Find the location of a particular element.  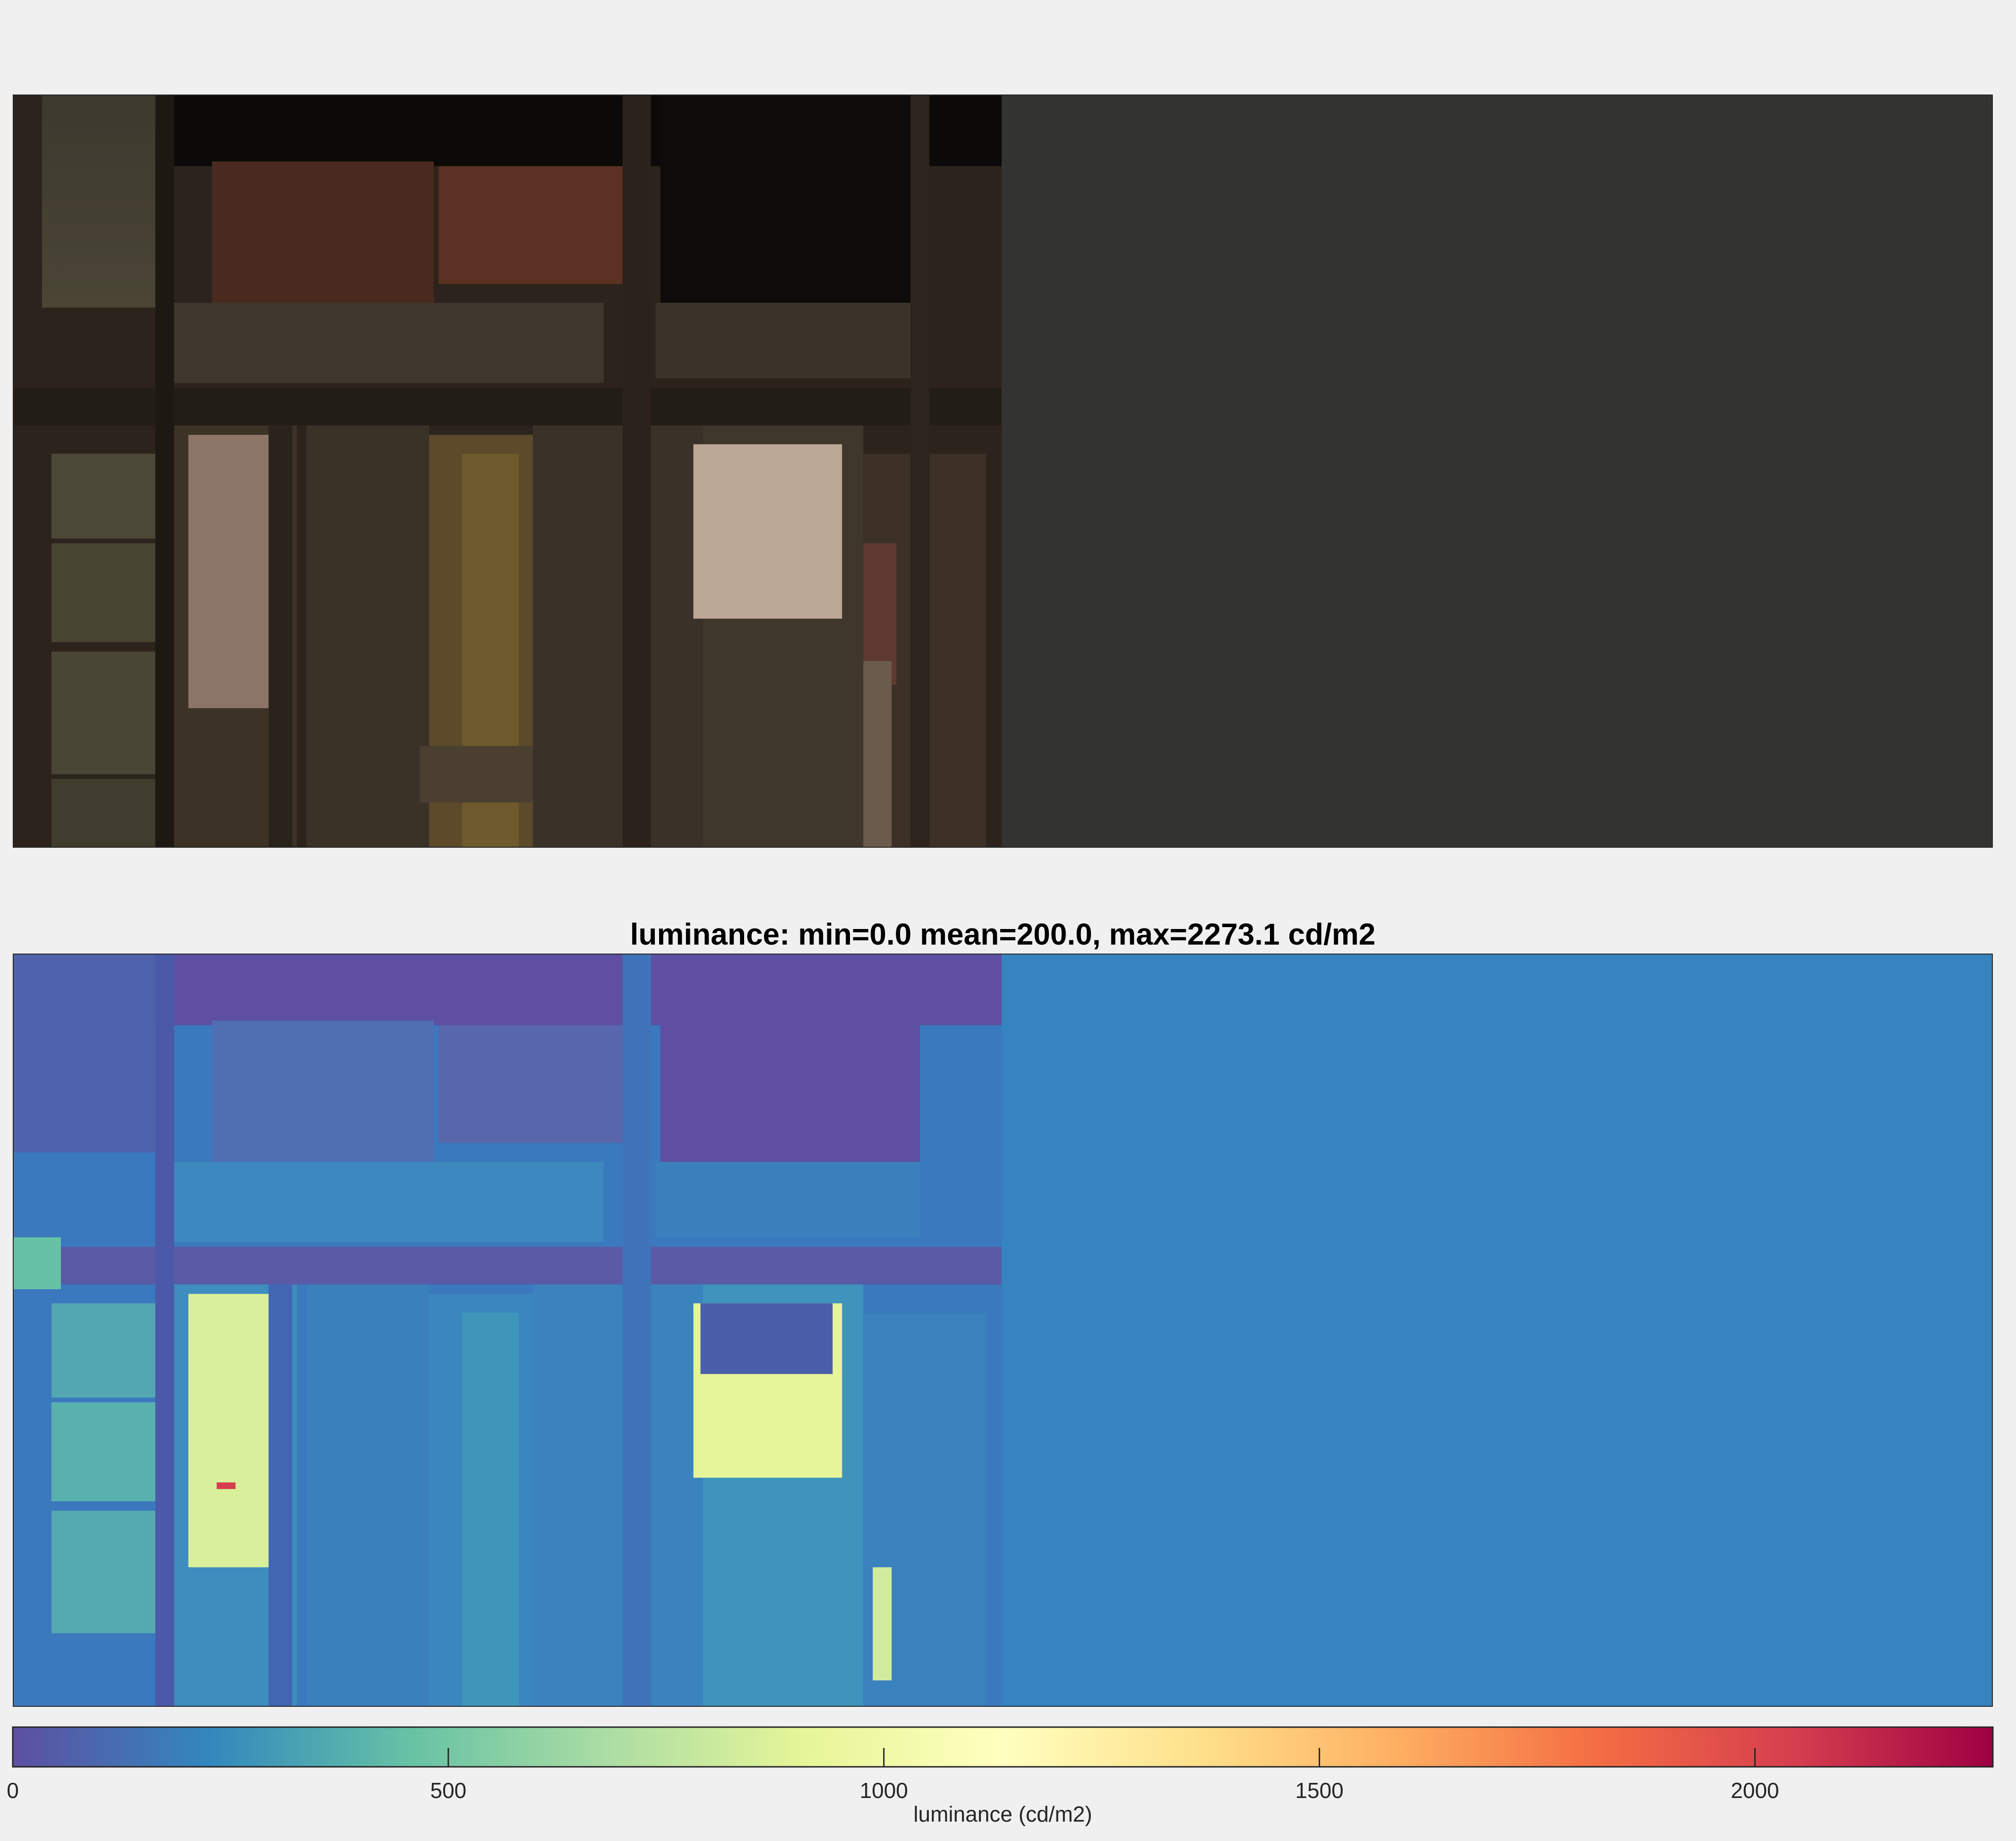

colorbar-tick-label: 500 is located at coordinates (449, 1790).